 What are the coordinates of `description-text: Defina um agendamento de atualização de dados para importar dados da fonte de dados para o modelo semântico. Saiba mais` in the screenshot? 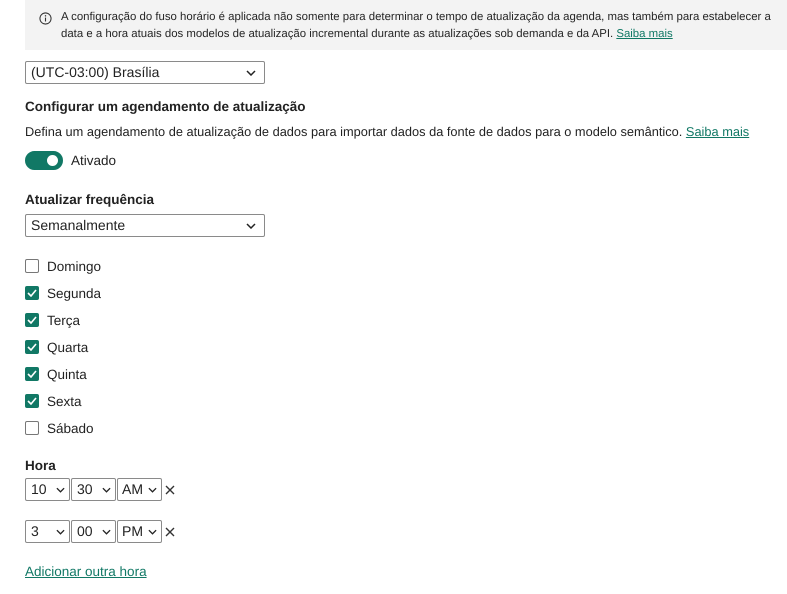 It's located at (387, 131).